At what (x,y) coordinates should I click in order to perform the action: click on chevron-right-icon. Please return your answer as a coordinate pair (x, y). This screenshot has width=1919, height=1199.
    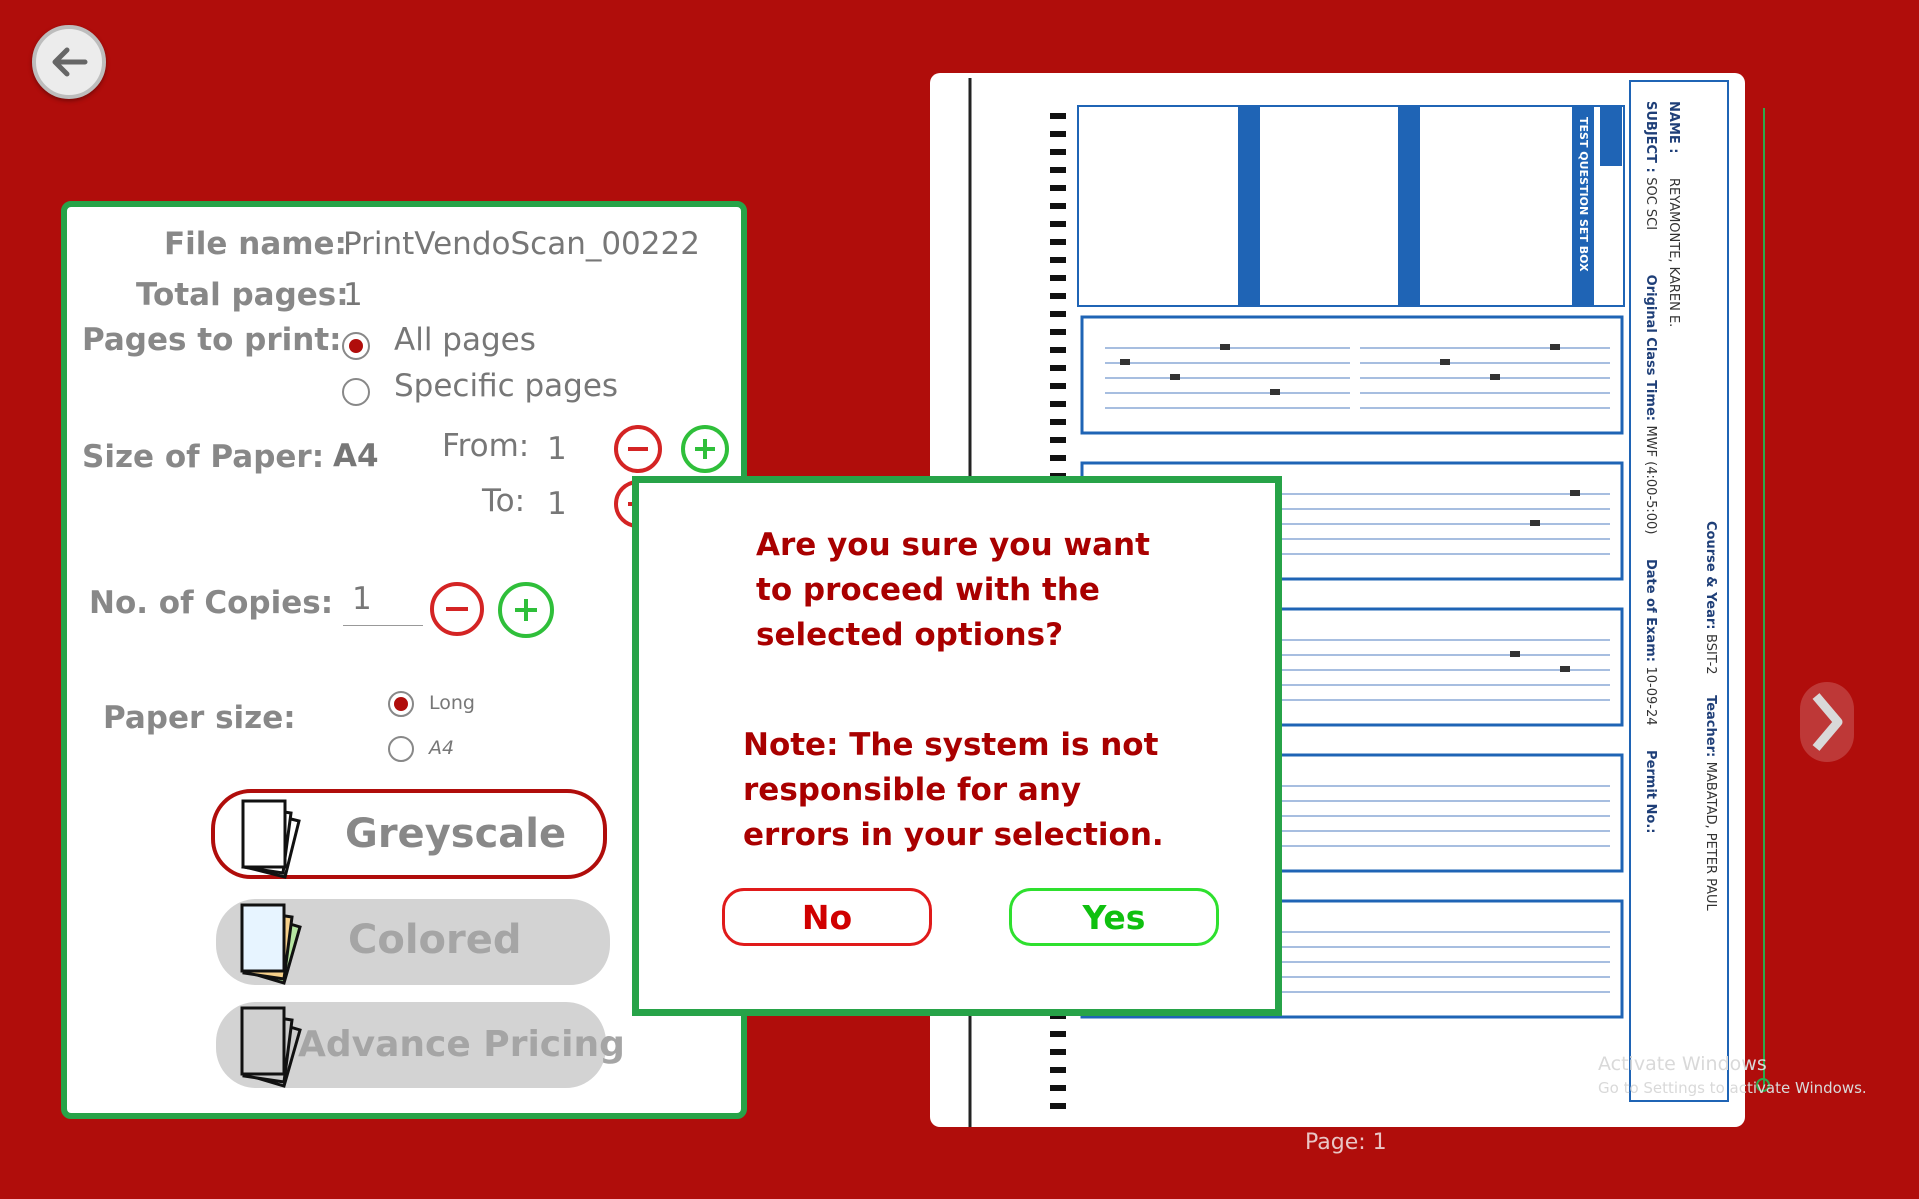
    Looking at the image, I should click on (1827, 722).